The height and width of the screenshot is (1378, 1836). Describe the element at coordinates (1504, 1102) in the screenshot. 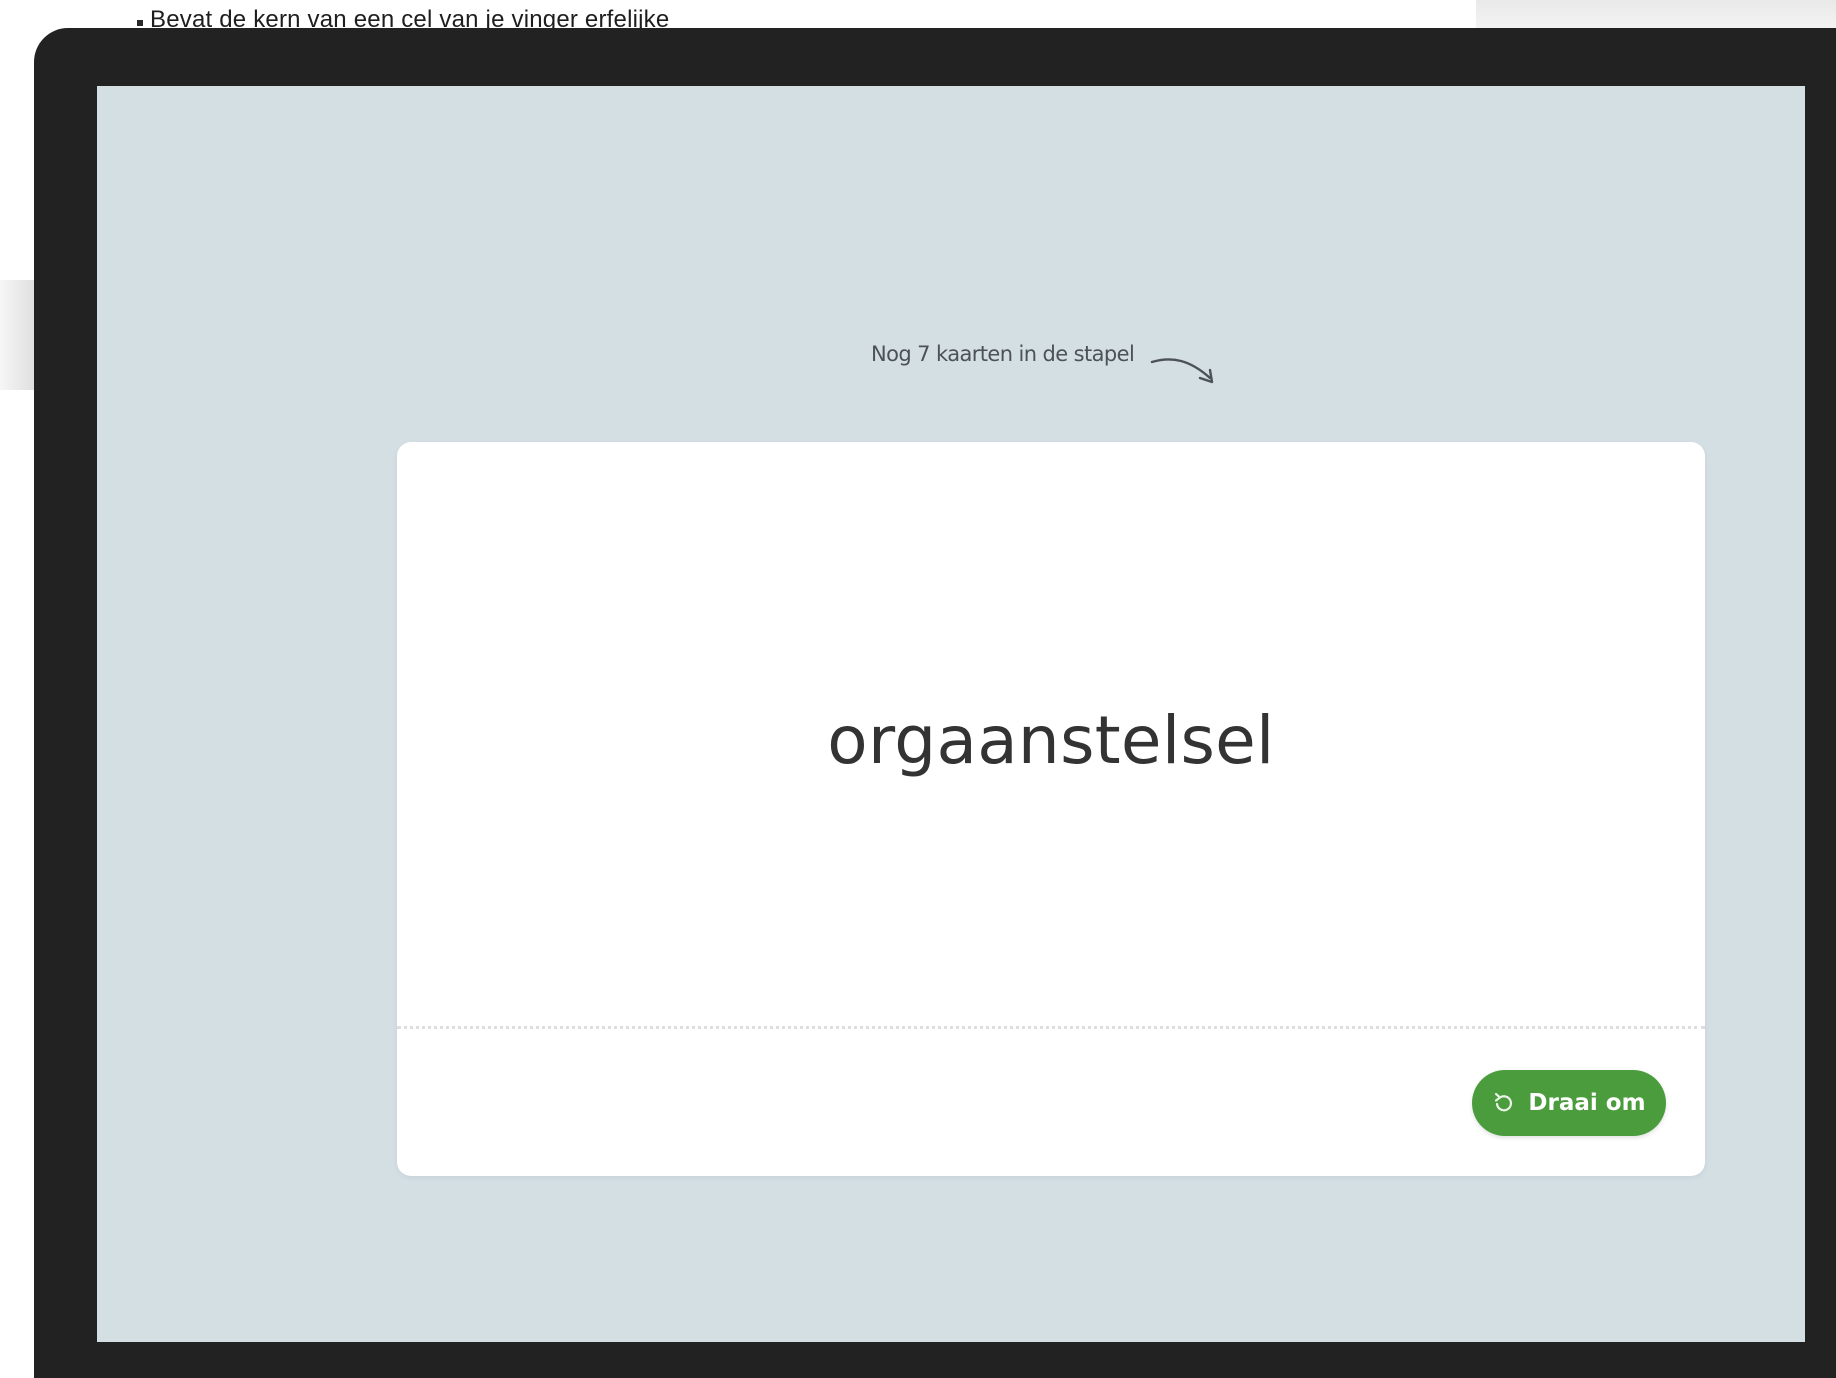

I see `flip-icon` at that location.